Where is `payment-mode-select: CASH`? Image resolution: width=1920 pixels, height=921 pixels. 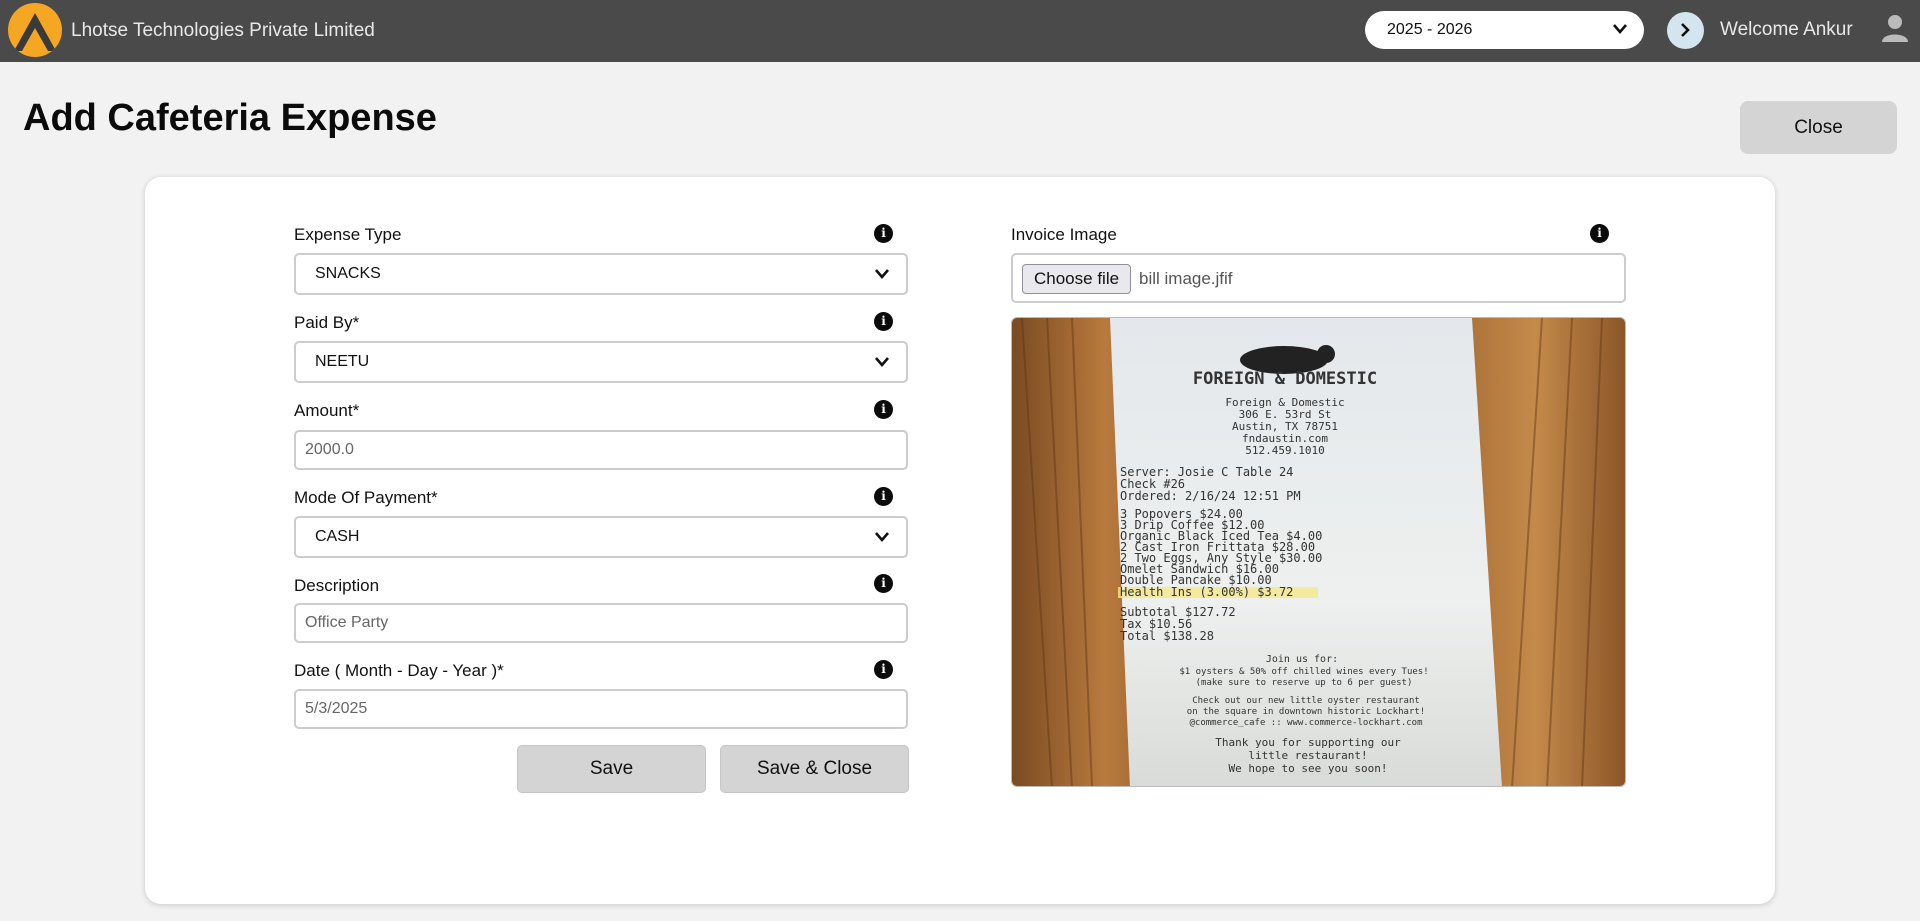 payment-mode-select: CASH is located at coordinates (601, 537).